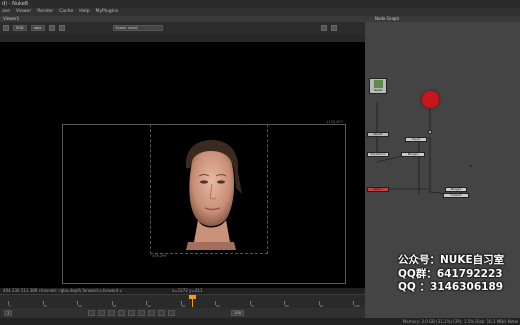  Describe the element at coordinates (413, 154) in the screenshot. I see `node-merge1: Merge1` at that location.